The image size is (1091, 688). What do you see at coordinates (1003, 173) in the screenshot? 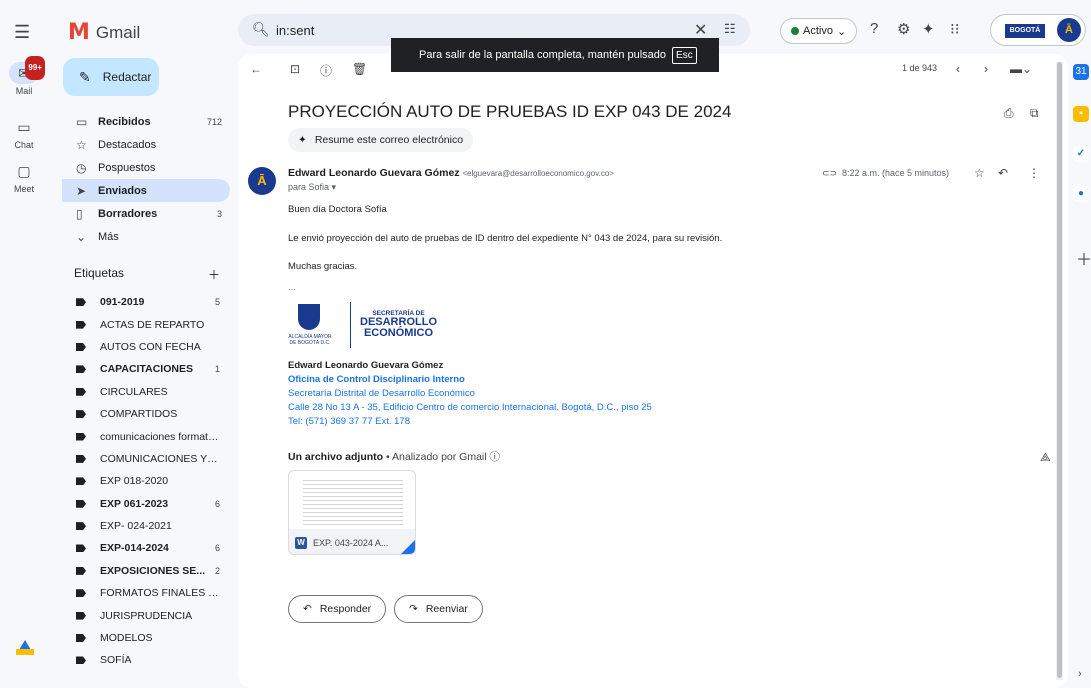
I see `reply-icon: ↶` at bounding box center [1003, 173].